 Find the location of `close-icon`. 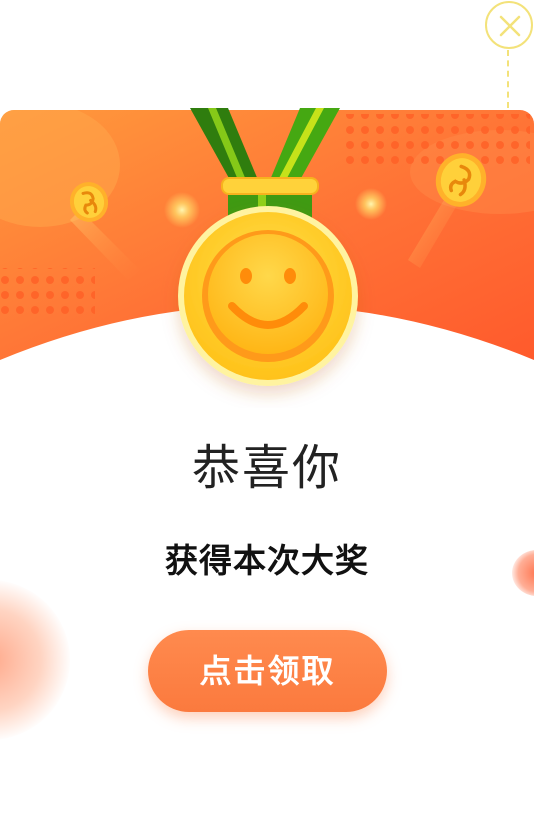

close-icon is located at coordinates (510, 26).